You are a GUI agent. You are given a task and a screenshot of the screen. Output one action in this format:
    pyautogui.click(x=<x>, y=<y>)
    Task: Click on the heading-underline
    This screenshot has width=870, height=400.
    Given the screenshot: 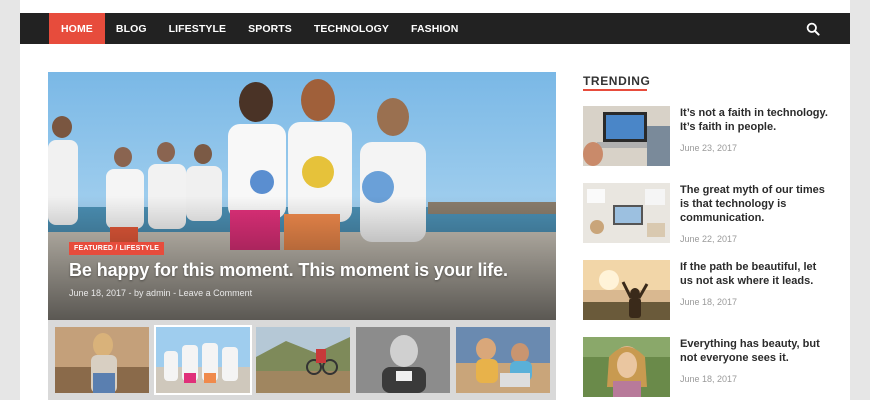 What is the action you would take?
    pyautogui.click(x=615, y=90)
    